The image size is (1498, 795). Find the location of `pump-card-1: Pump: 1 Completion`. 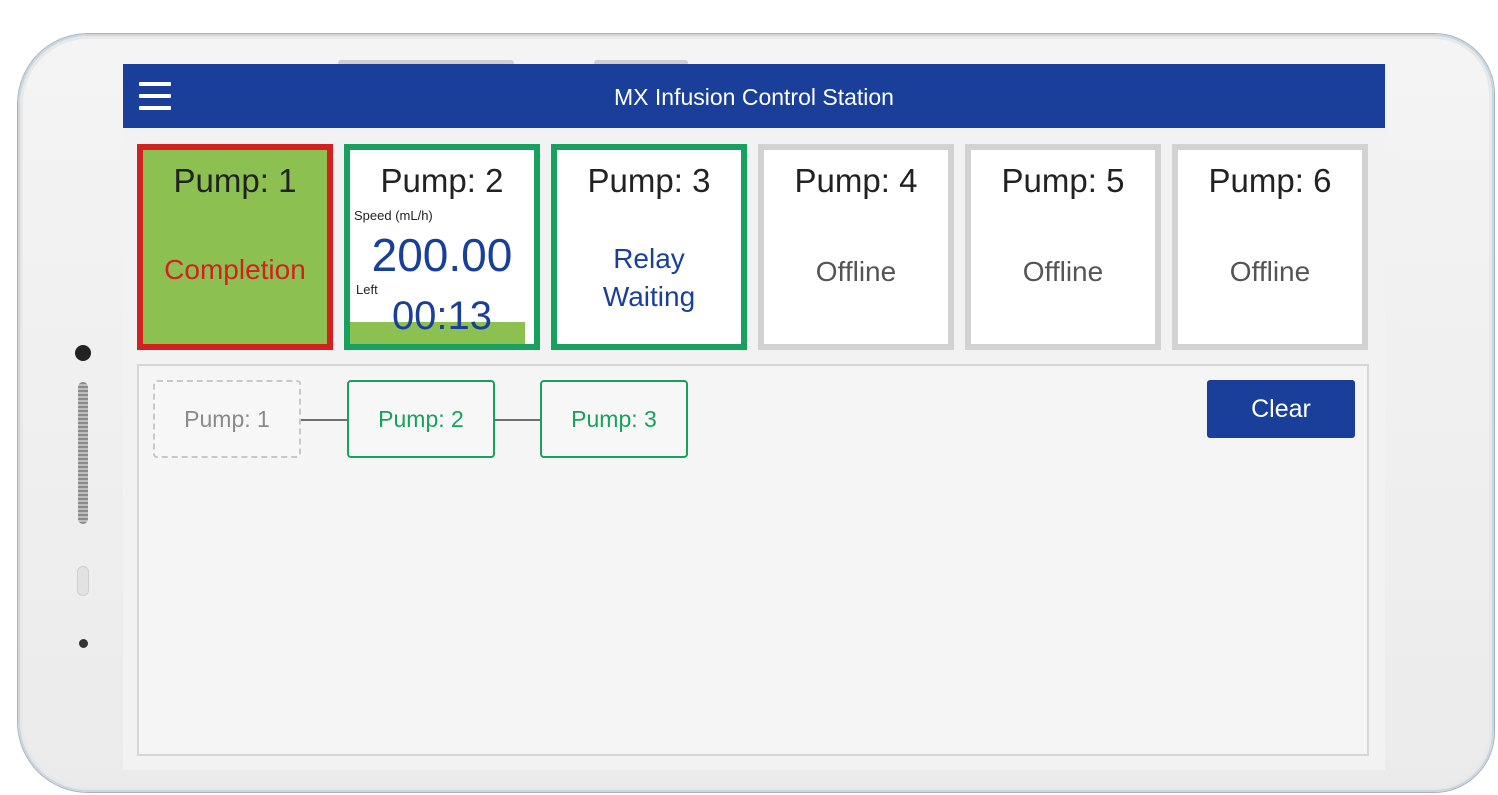

pump-card-1: Pump: 1 Completion is located at coordinates (235, 247).